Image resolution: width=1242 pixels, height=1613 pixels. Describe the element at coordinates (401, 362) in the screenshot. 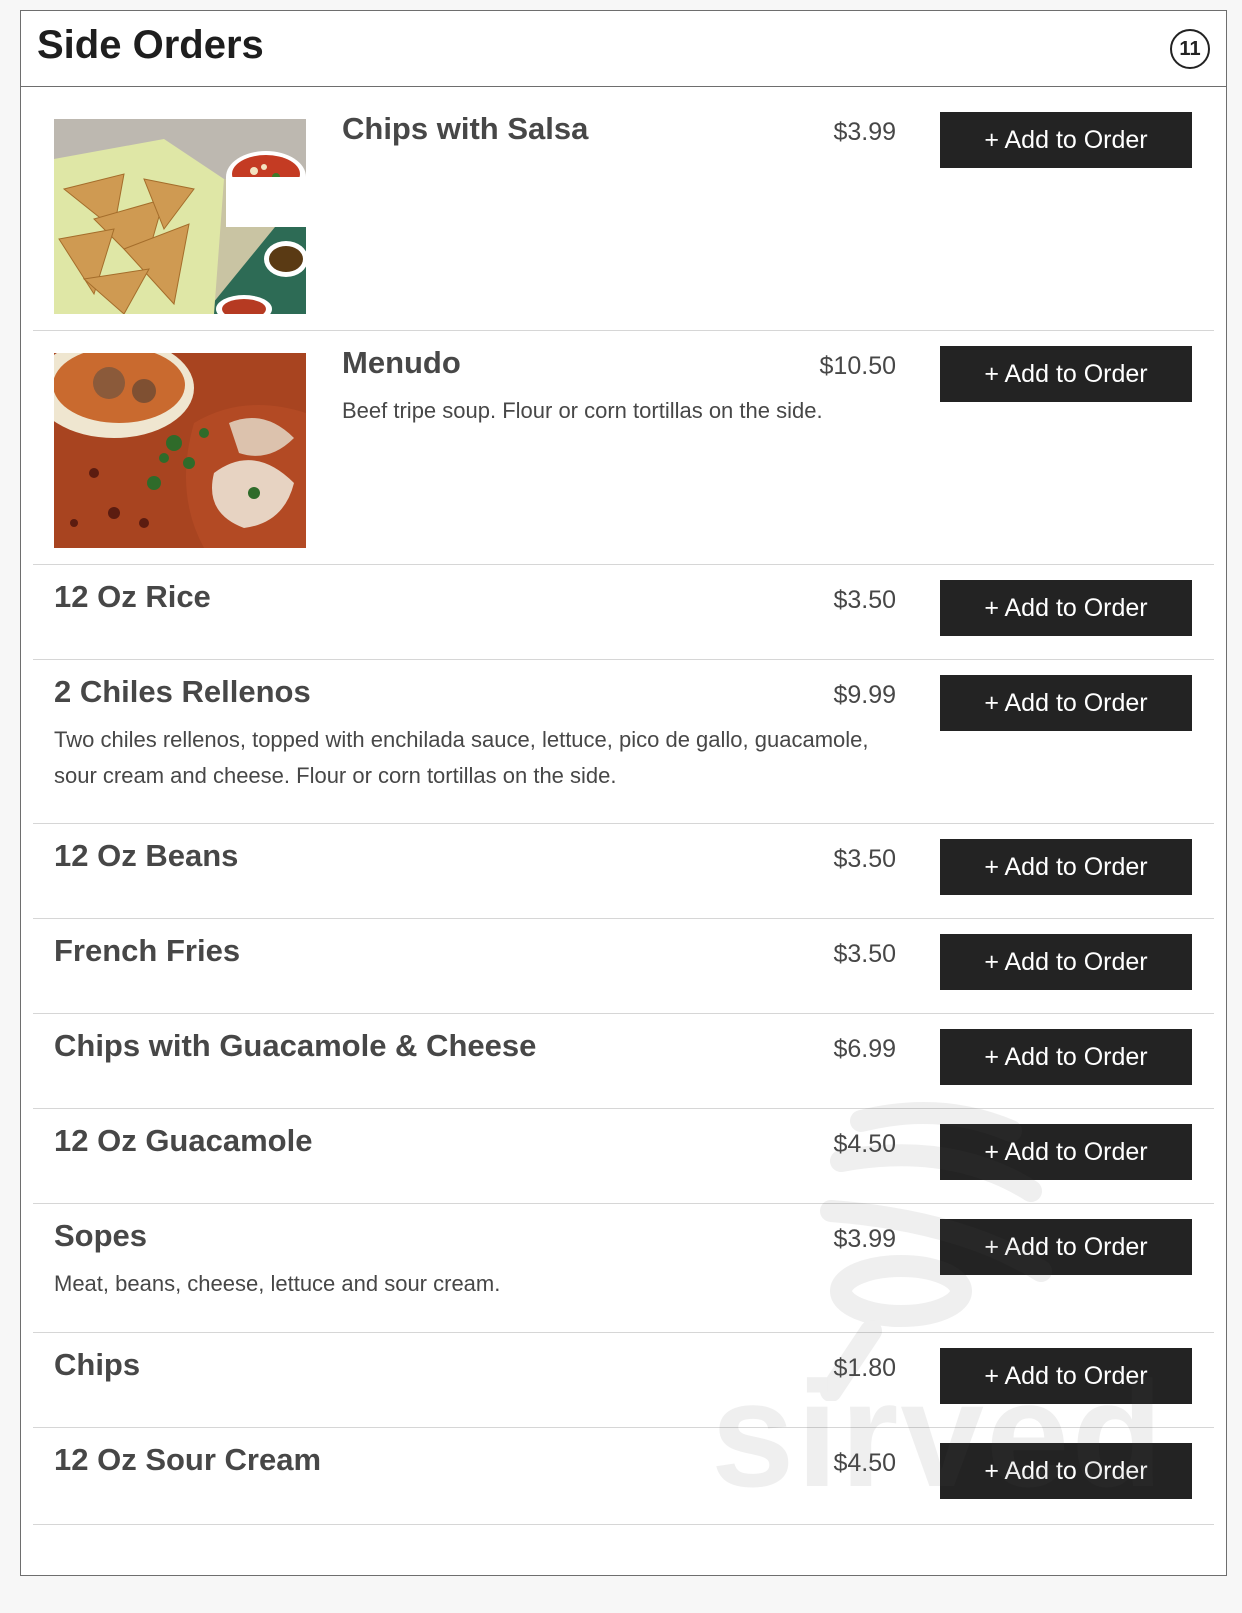

I see `item-name: Menudo` at that location.